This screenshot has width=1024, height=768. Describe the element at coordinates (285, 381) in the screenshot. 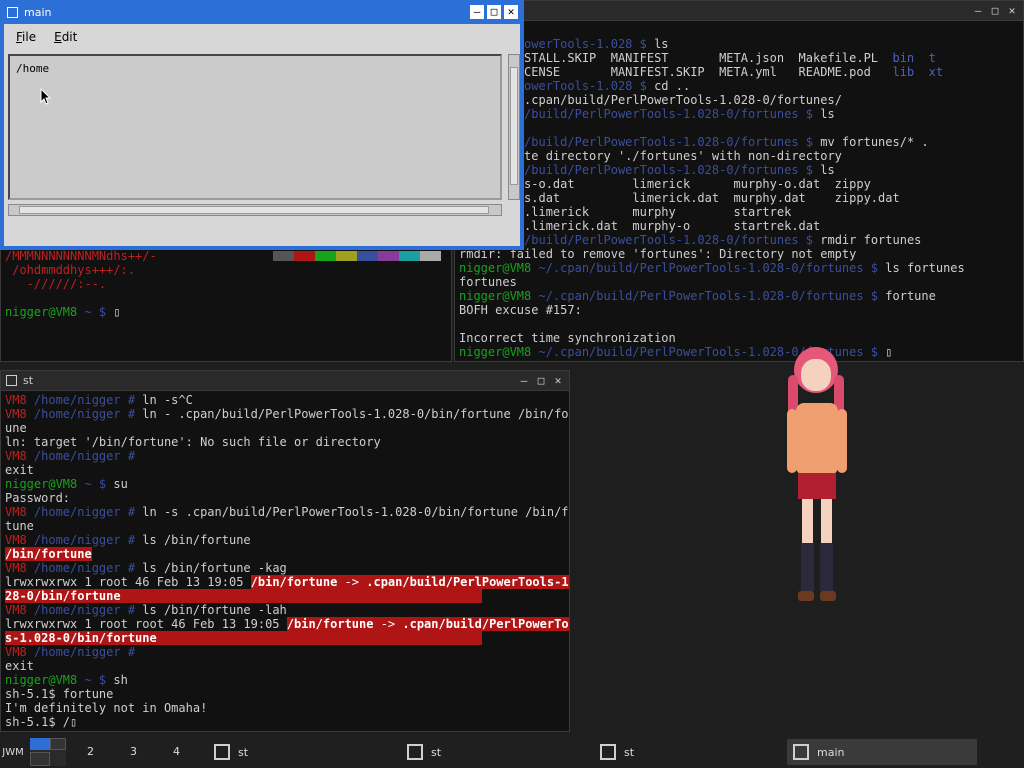

I see `title-bar: st – □ ✕` at that location.